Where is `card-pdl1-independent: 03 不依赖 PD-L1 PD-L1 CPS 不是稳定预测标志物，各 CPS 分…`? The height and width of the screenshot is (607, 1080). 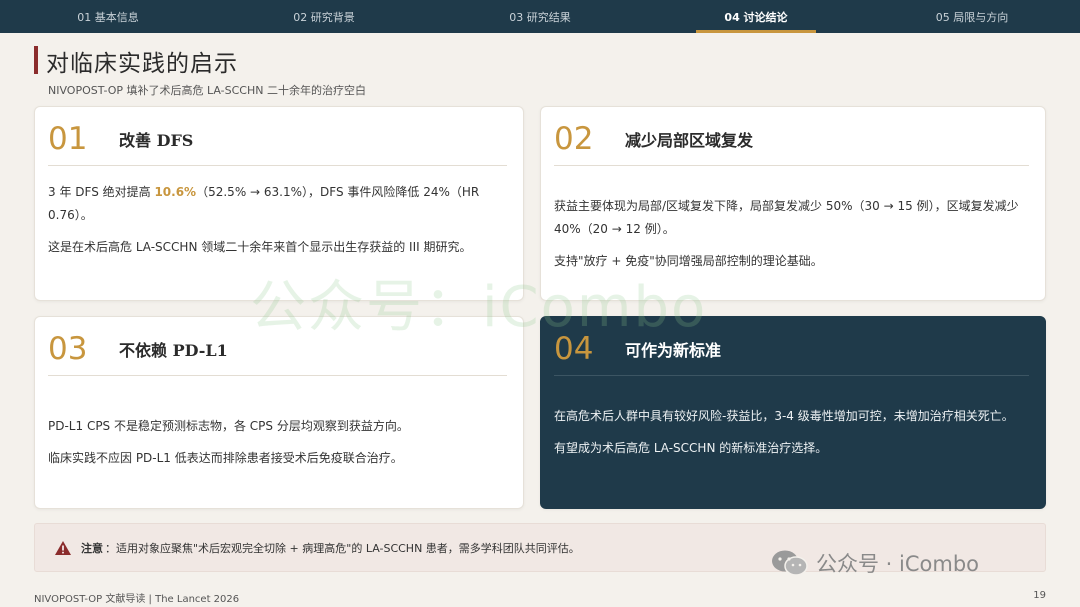
card-pdl1-independent: 03 不依赖 PD-L1 PD-L1 CPS 不是稳定预测标志物，各 CPS 分… is located at coordinates (279, 412).